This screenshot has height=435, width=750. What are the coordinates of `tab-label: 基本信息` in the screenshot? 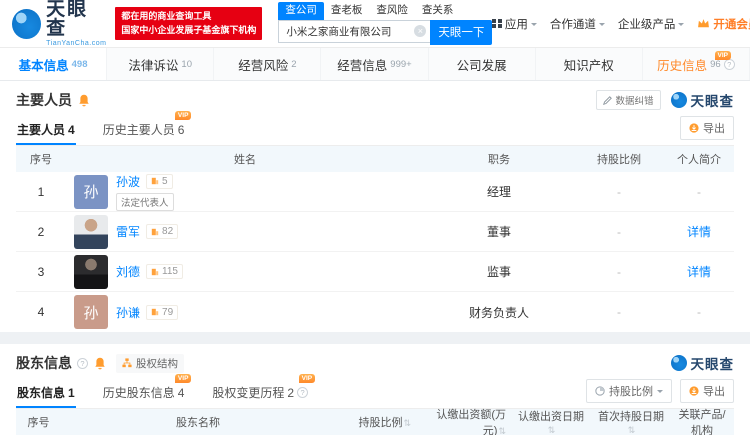 It's located at (43, 65).